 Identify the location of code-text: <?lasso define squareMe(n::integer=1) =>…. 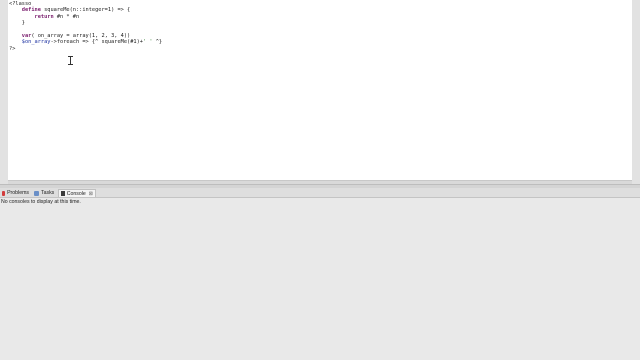
(85, 26).